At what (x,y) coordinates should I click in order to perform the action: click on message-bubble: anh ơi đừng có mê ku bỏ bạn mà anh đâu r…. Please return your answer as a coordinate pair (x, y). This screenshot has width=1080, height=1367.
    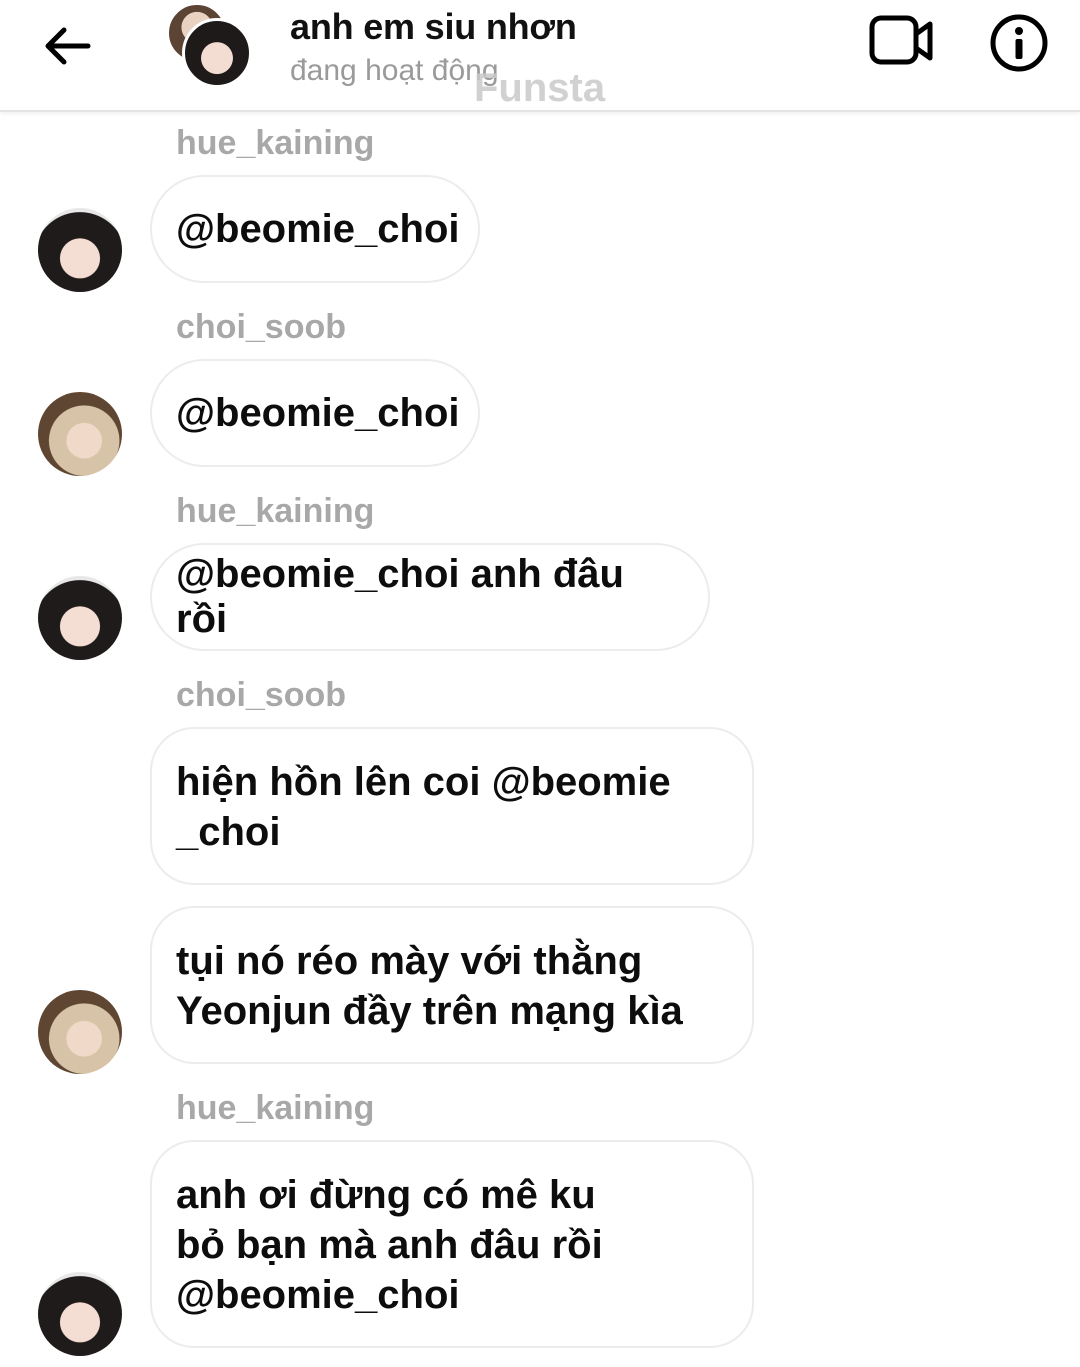
    Looking at the image, I should click on (452, 1244).